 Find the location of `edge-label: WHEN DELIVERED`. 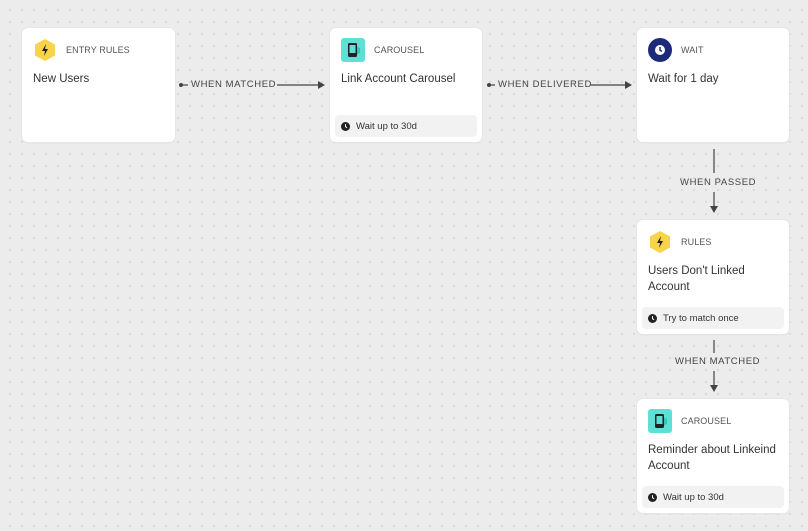

edge-label: WHEN DELIVERED is located at coordinates (545, 84).